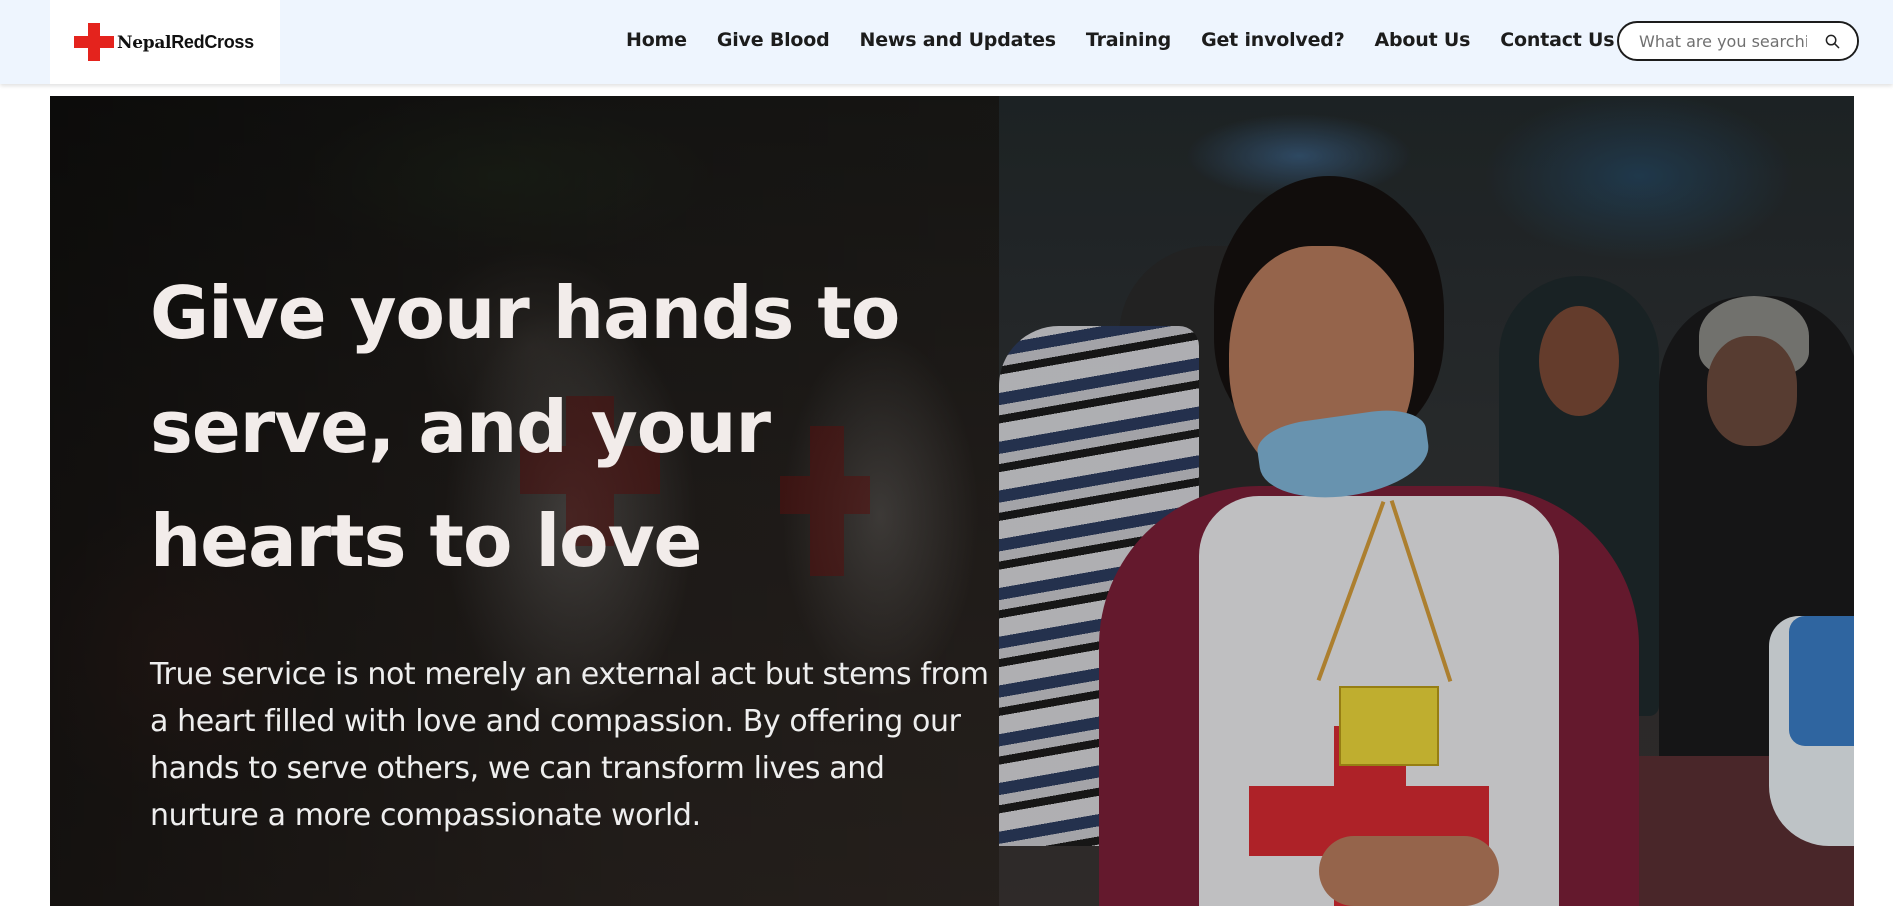 This screenshot has width=1893, height=906. I want to click on hero-title-line: serve, and your, so click(460, 427).